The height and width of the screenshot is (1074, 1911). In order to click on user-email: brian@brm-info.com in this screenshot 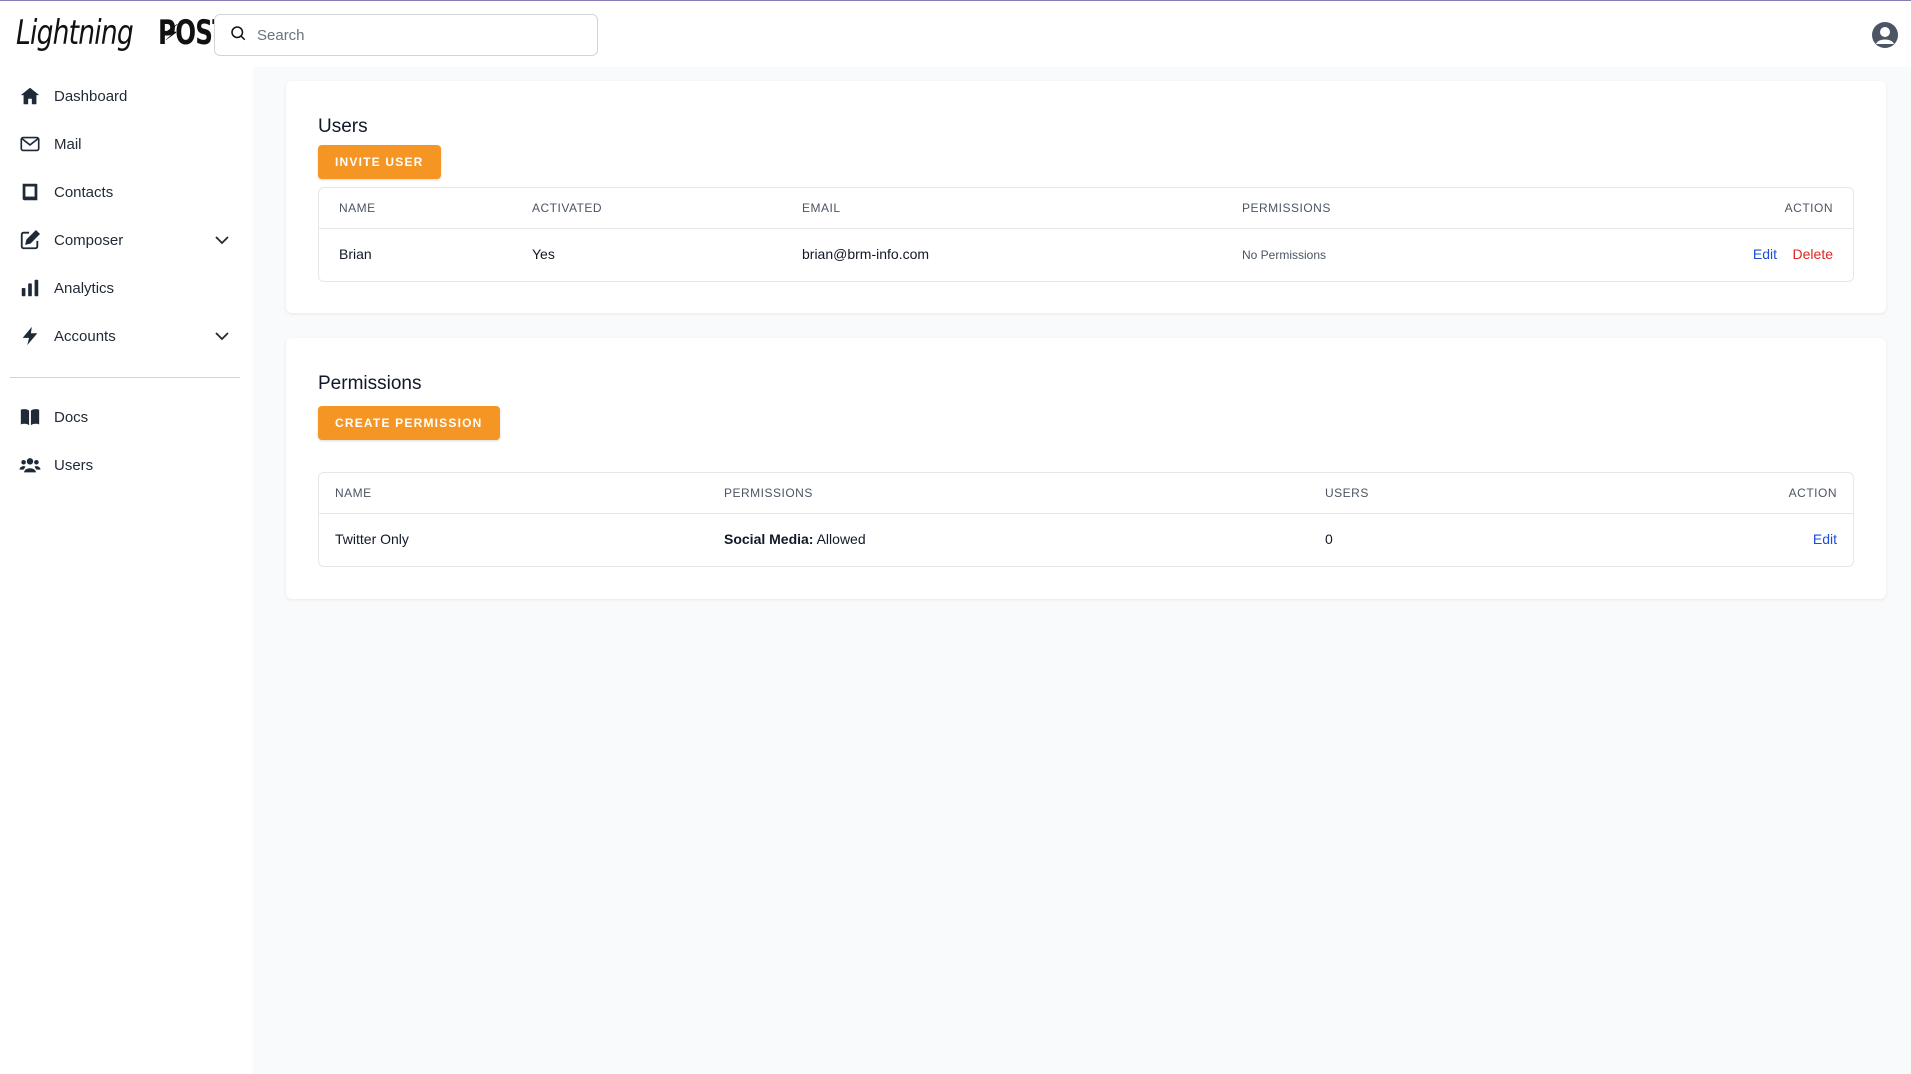, I will do `click(866, 254)`.